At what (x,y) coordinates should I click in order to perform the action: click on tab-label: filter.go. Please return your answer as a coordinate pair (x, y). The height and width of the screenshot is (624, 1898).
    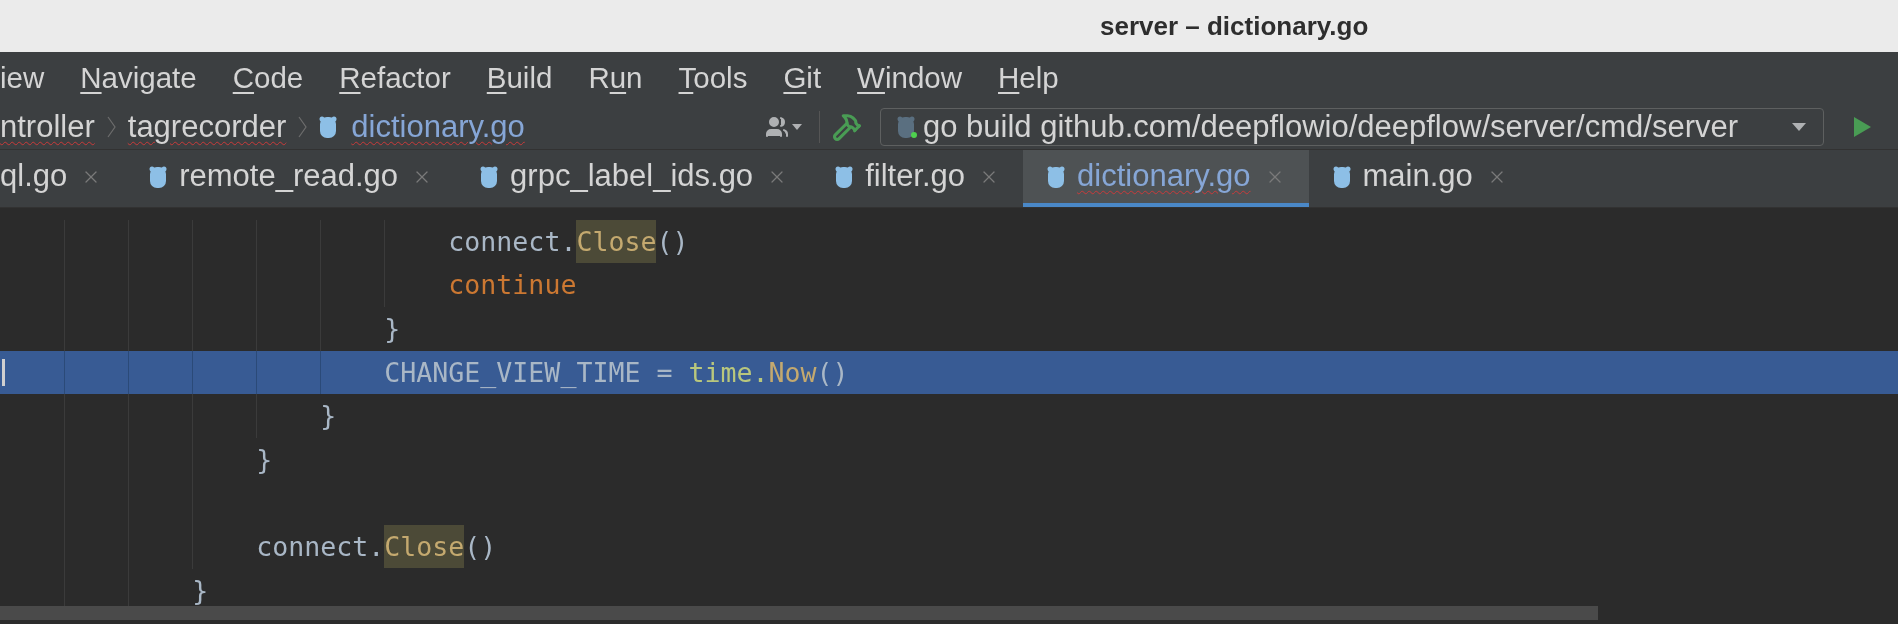
    Looking at the image, I should click on (915, 176).